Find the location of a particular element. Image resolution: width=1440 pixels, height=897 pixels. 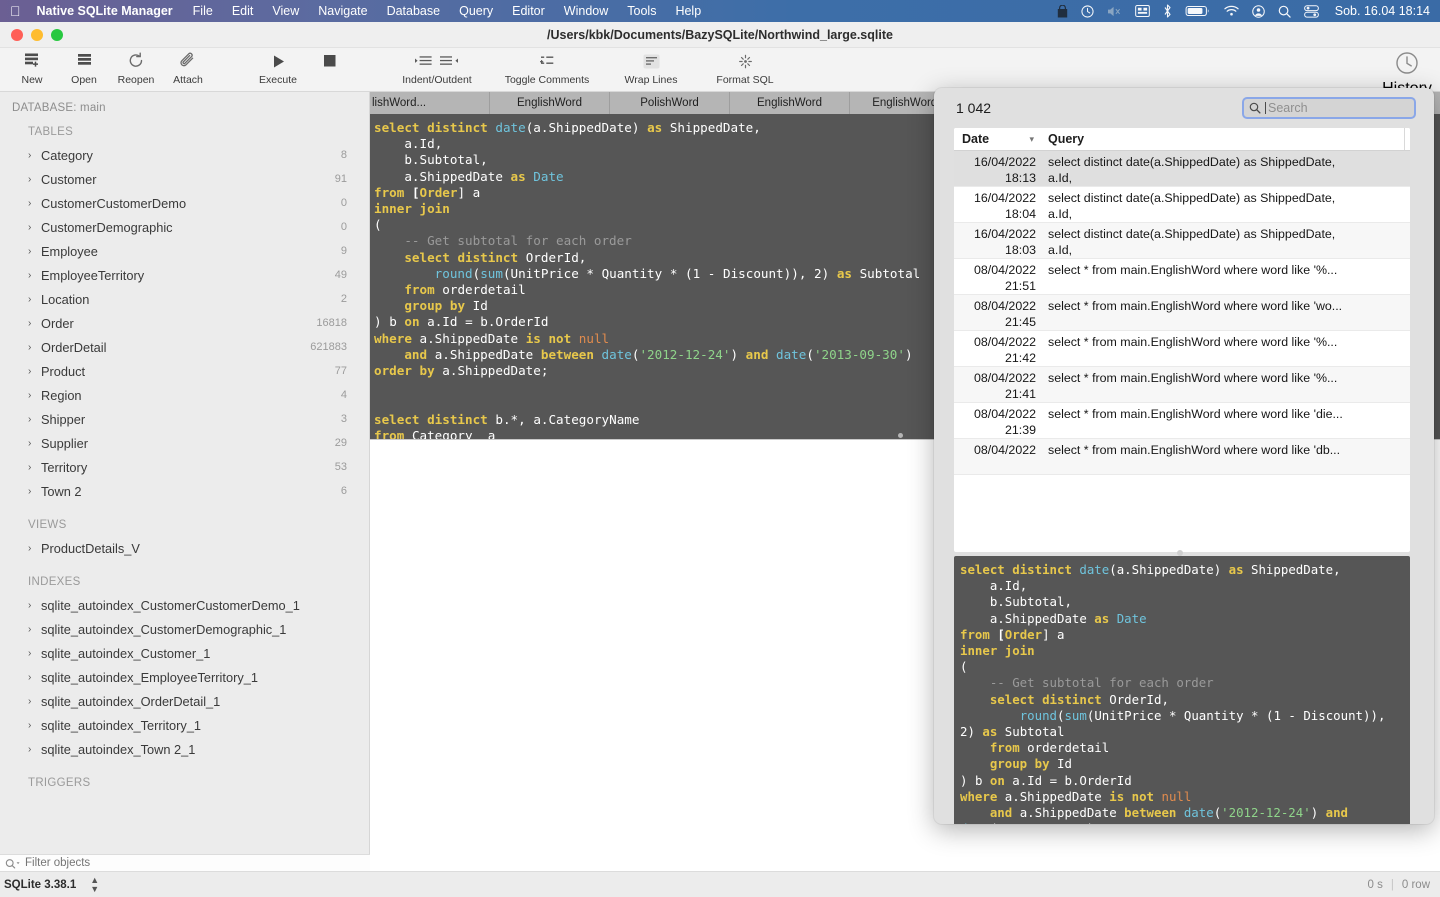

menu-app-name: Native SQLite Manager is located at coordinates (105, 11).